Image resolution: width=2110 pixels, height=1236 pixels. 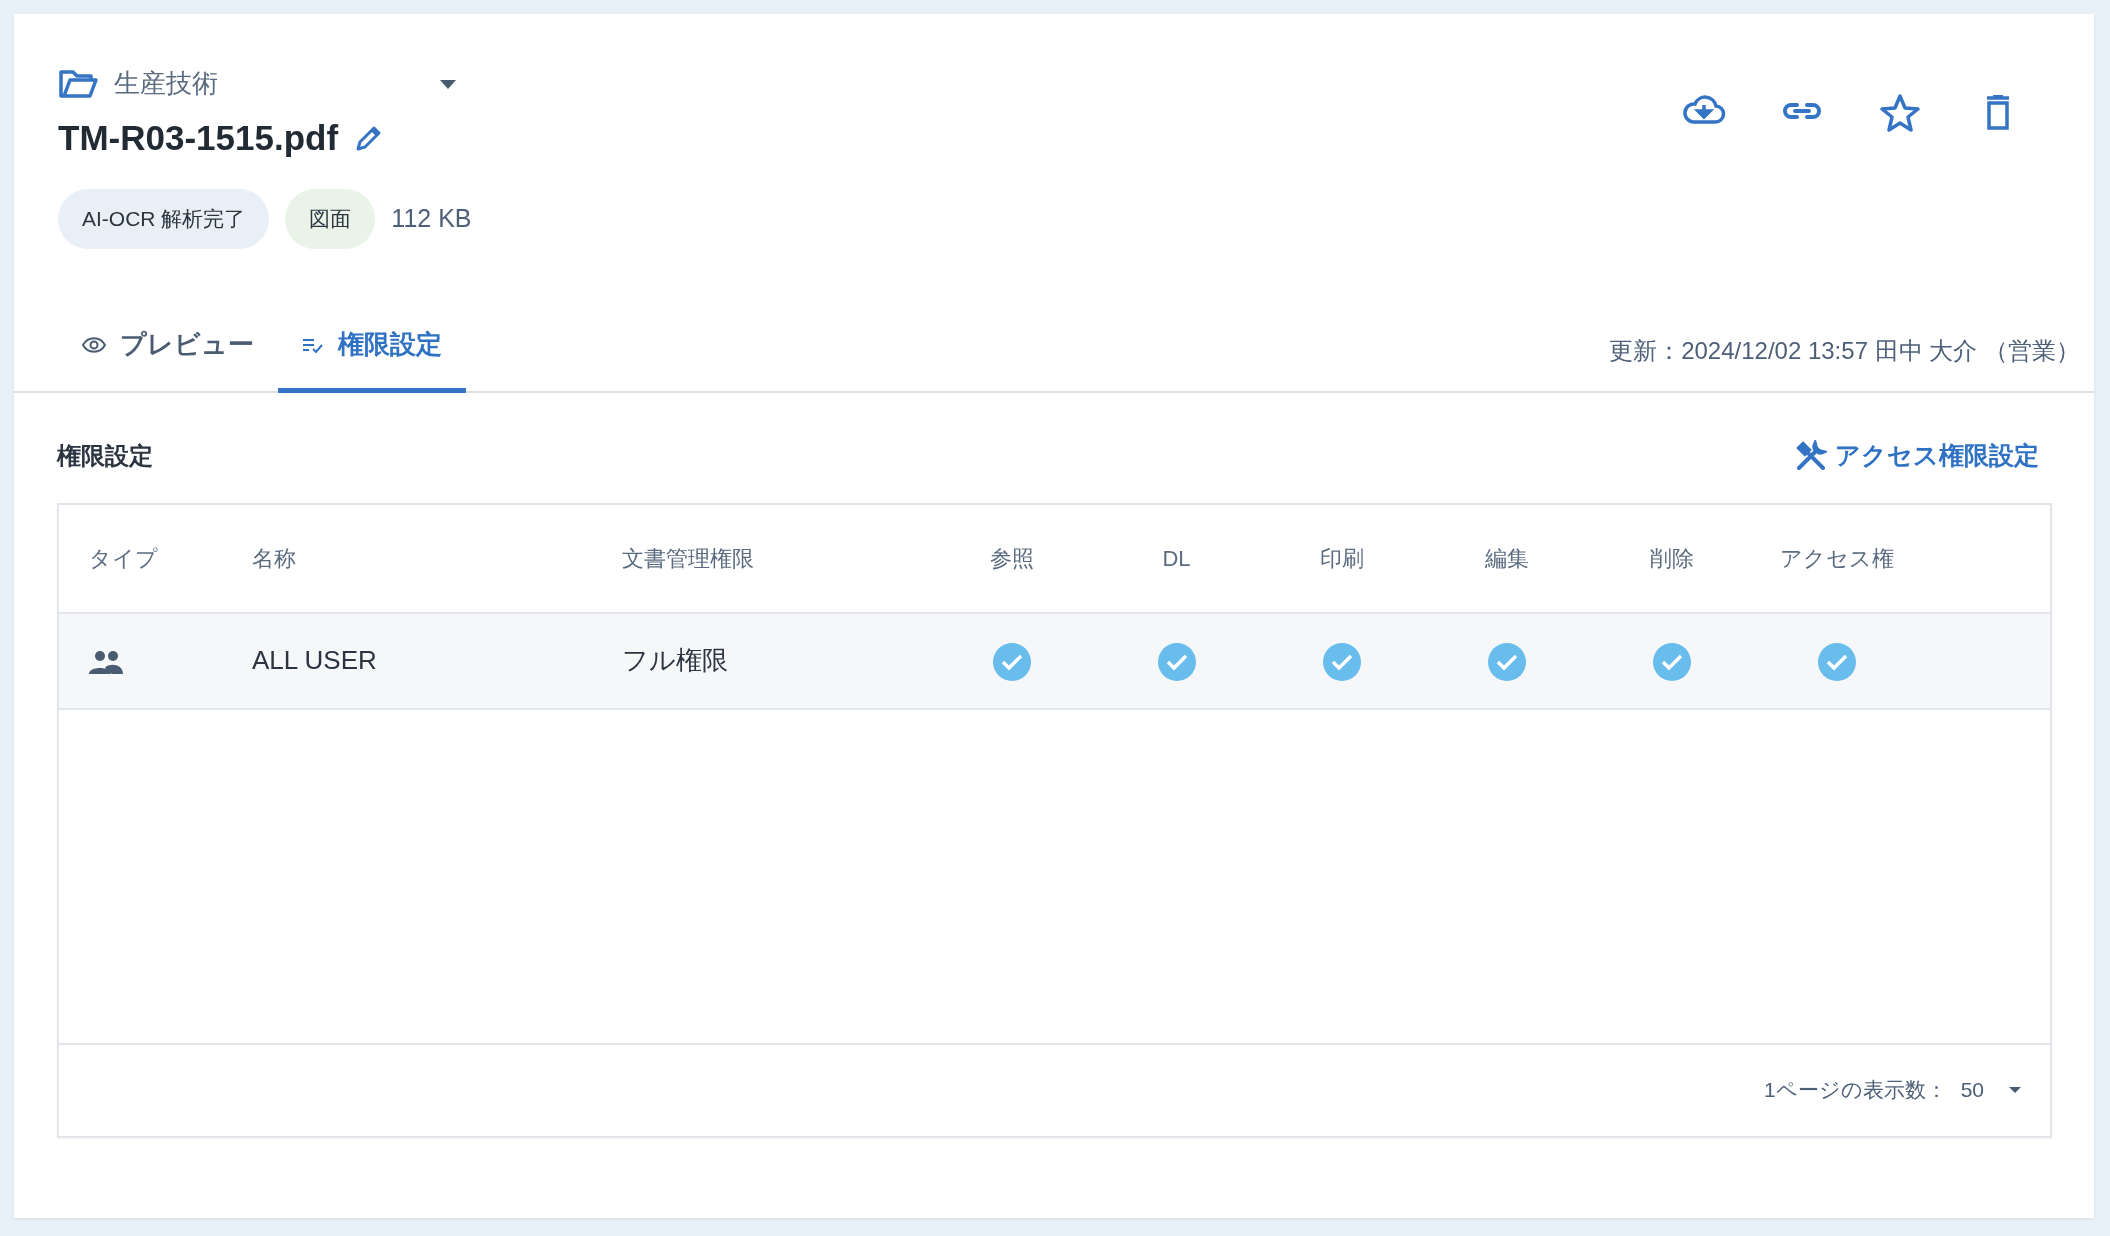 I want to click on folder-icon, so click(x=78, y=83).